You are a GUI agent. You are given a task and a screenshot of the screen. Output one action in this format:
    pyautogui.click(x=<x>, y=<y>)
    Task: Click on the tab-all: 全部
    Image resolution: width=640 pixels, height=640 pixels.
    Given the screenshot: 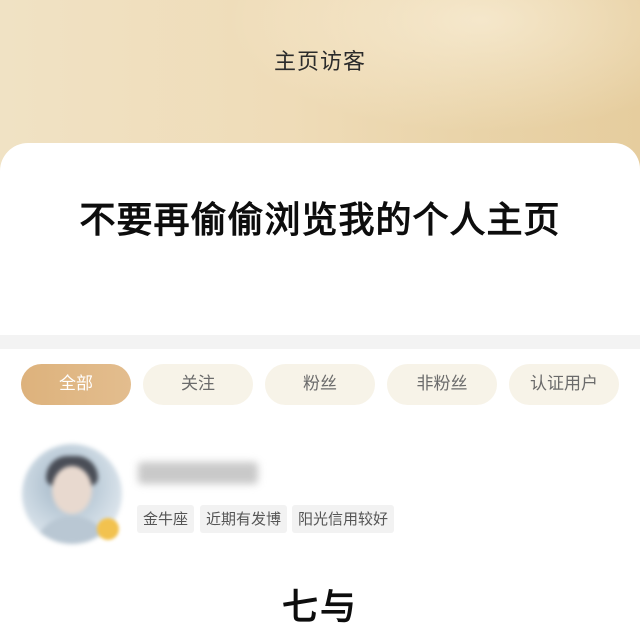 What is the action you would take?
    pyautogui.click(x=76, y=384)
    